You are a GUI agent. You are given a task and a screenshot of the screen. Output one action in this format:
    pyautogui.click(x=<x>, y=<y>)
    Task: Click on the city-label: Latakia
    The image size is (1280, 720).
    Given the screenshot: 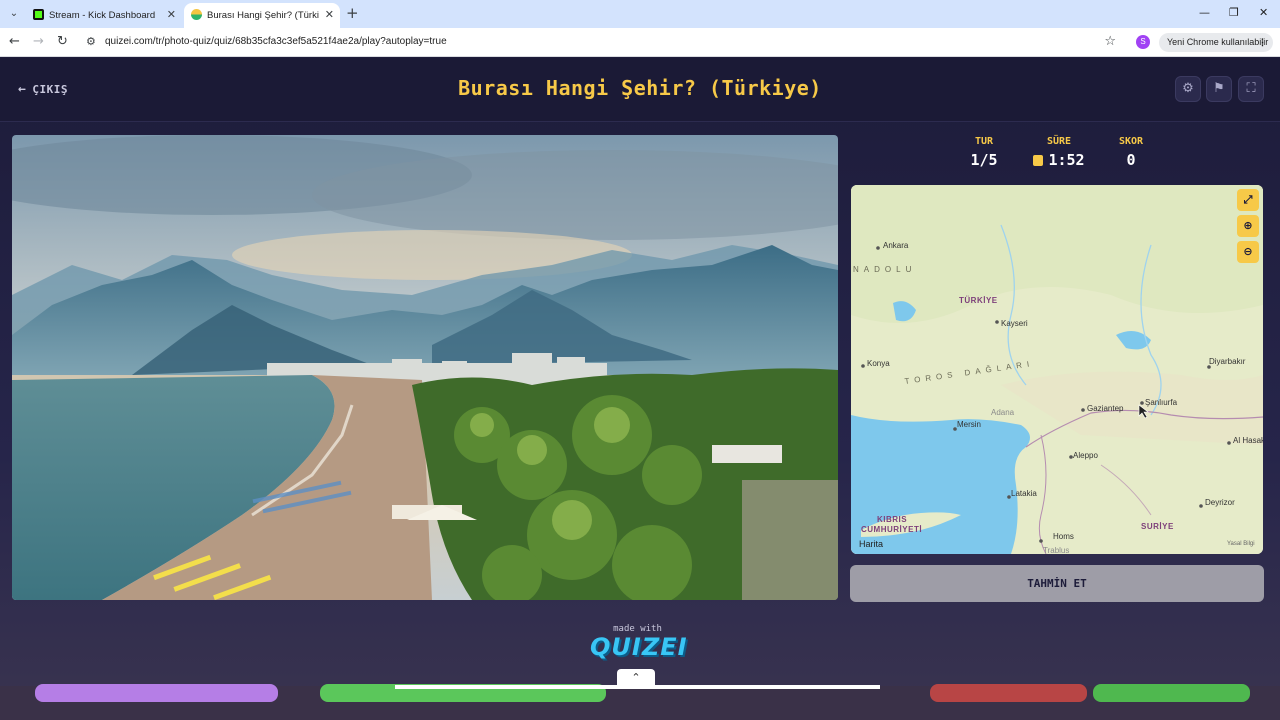 What is the action you would take?
    pyautogui.click(x=1024, y=493)
    